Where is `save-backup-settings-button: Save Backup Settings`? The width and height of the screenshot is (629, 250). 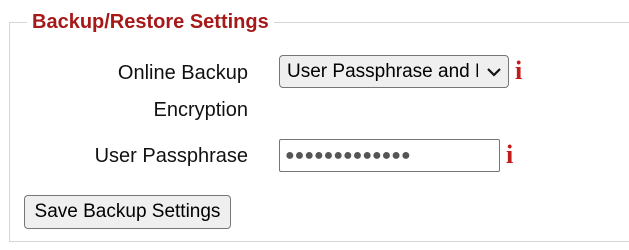 save-backup-settings-button: Save Backup Settings is located at coordinates (127, 212).